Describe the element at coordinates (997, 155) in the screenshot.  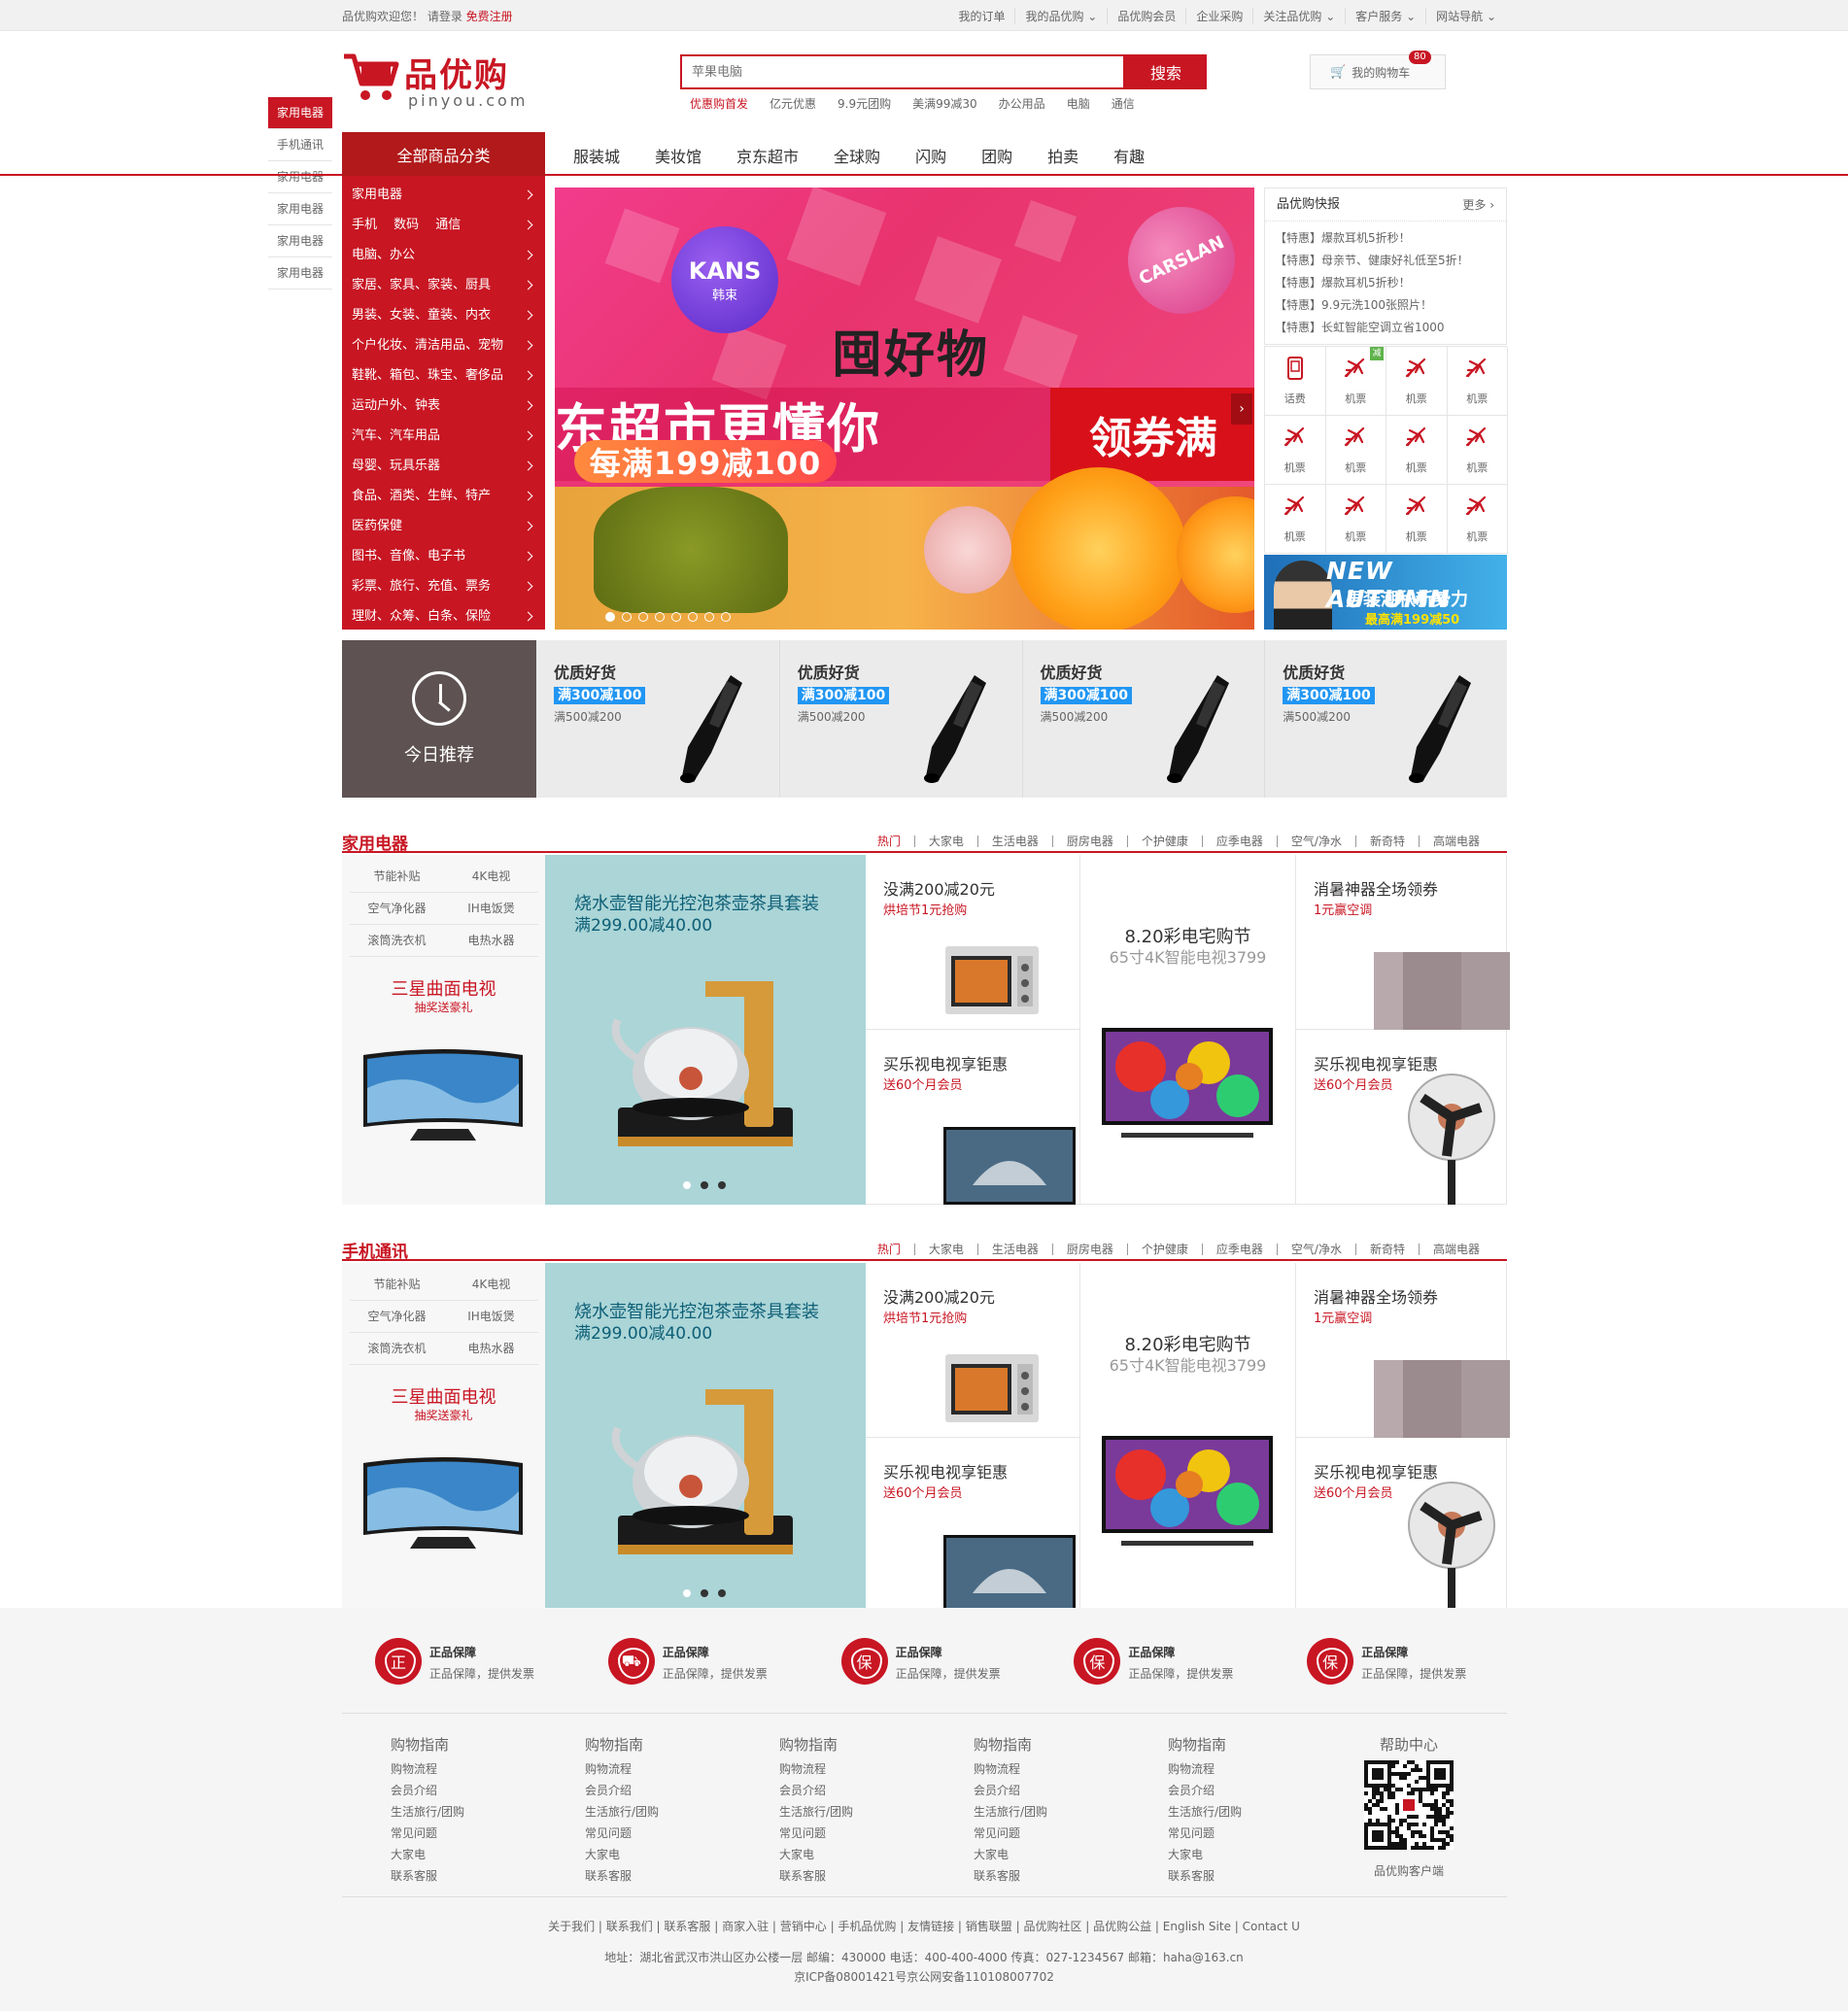
I see `nav-item: 团购` at that location.